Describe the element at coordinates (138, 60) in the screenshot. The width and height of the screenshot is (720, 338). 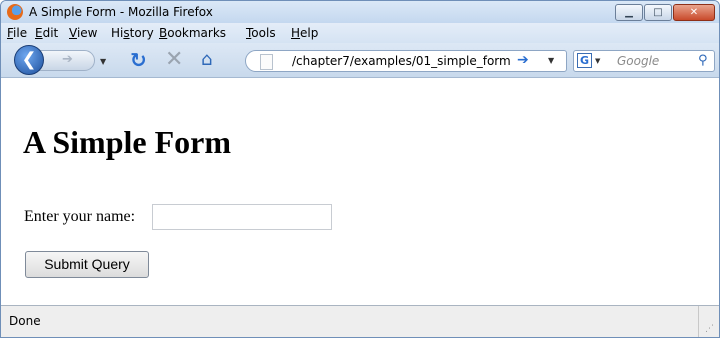
I see `reload-icon: ↻` at that location.